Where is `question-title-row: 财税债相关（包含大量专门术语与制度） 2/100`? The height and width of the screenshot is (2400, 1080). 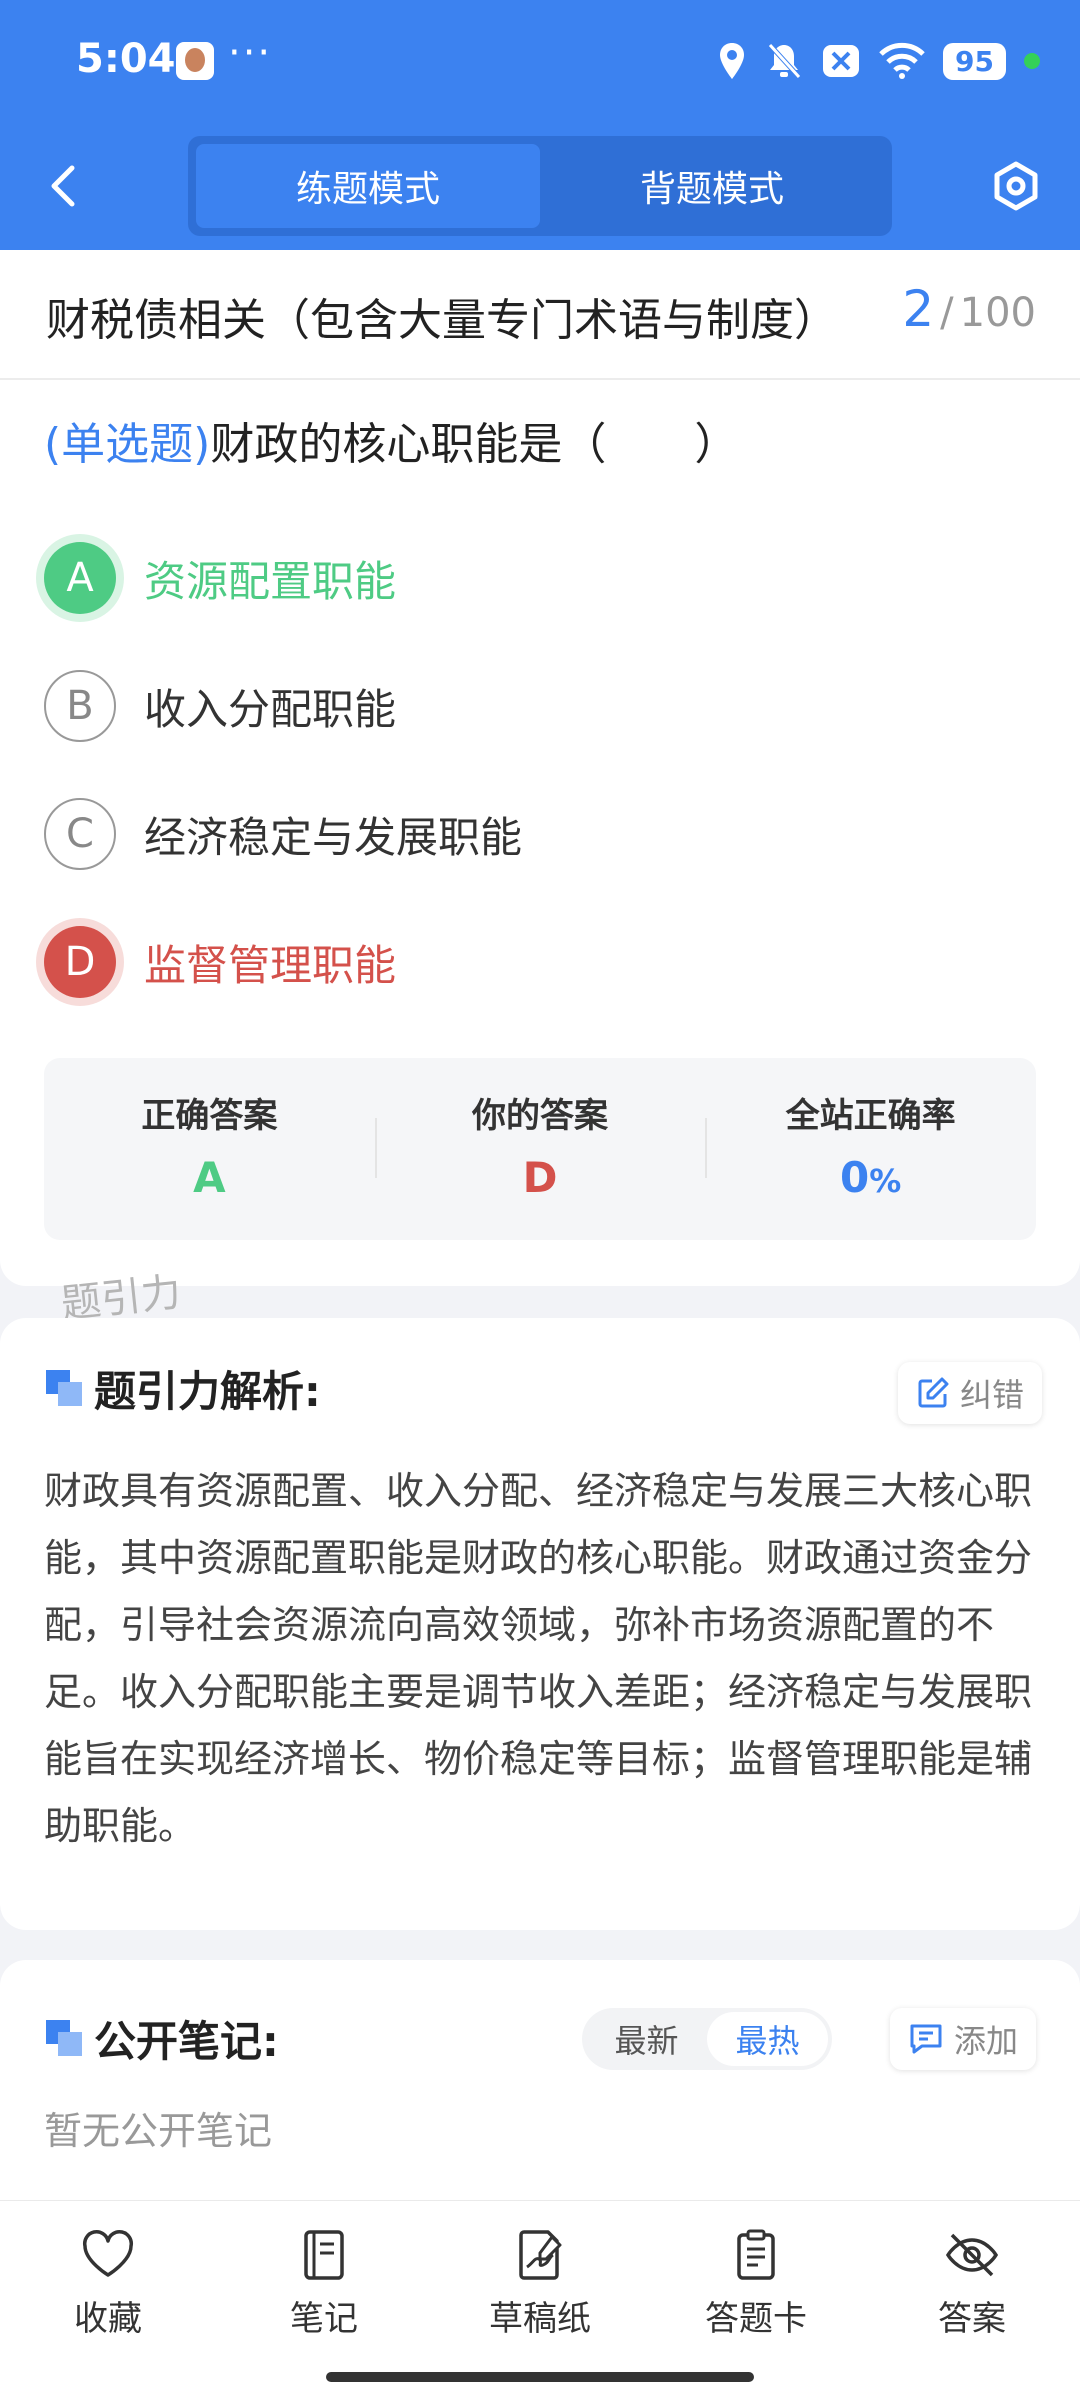 question-title-row: 财税债相关（包含大量专门术语与制度） 2/100 is located at coordinates (540, 315).